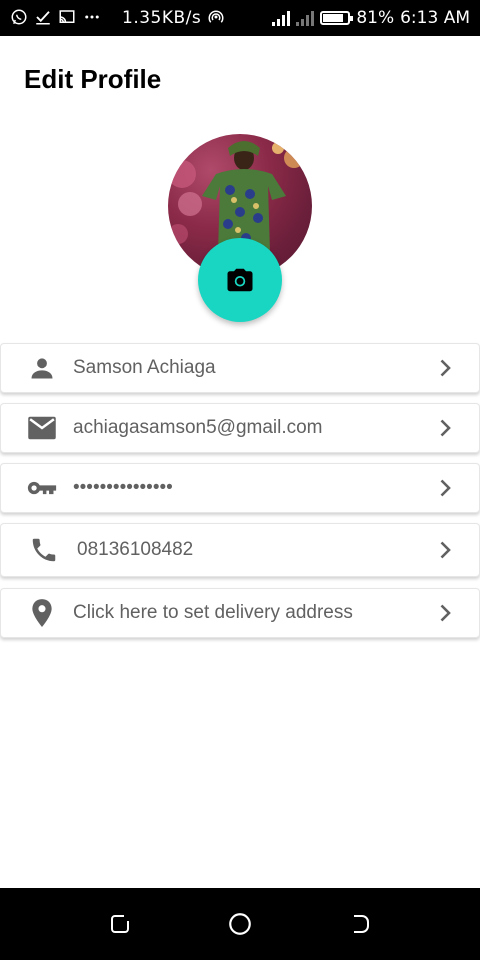  I want to click on name-field: Samson Achiaga, so click(240, 368).